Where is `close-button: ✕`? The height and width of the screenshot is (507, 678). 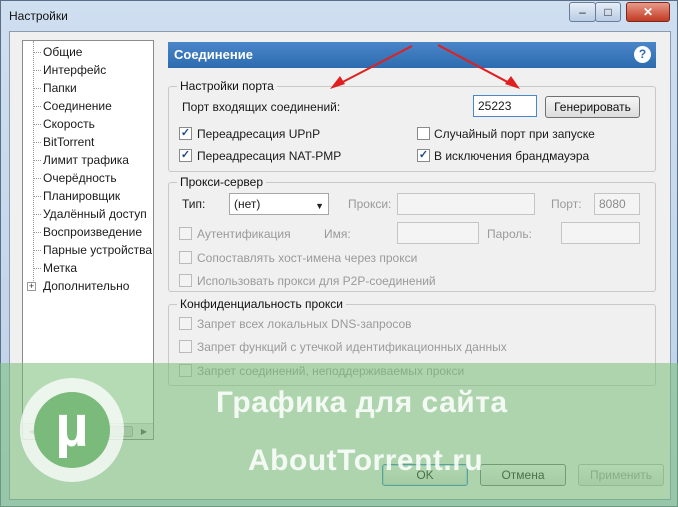
close-button: ✕ is located at coordinates (648, 12).